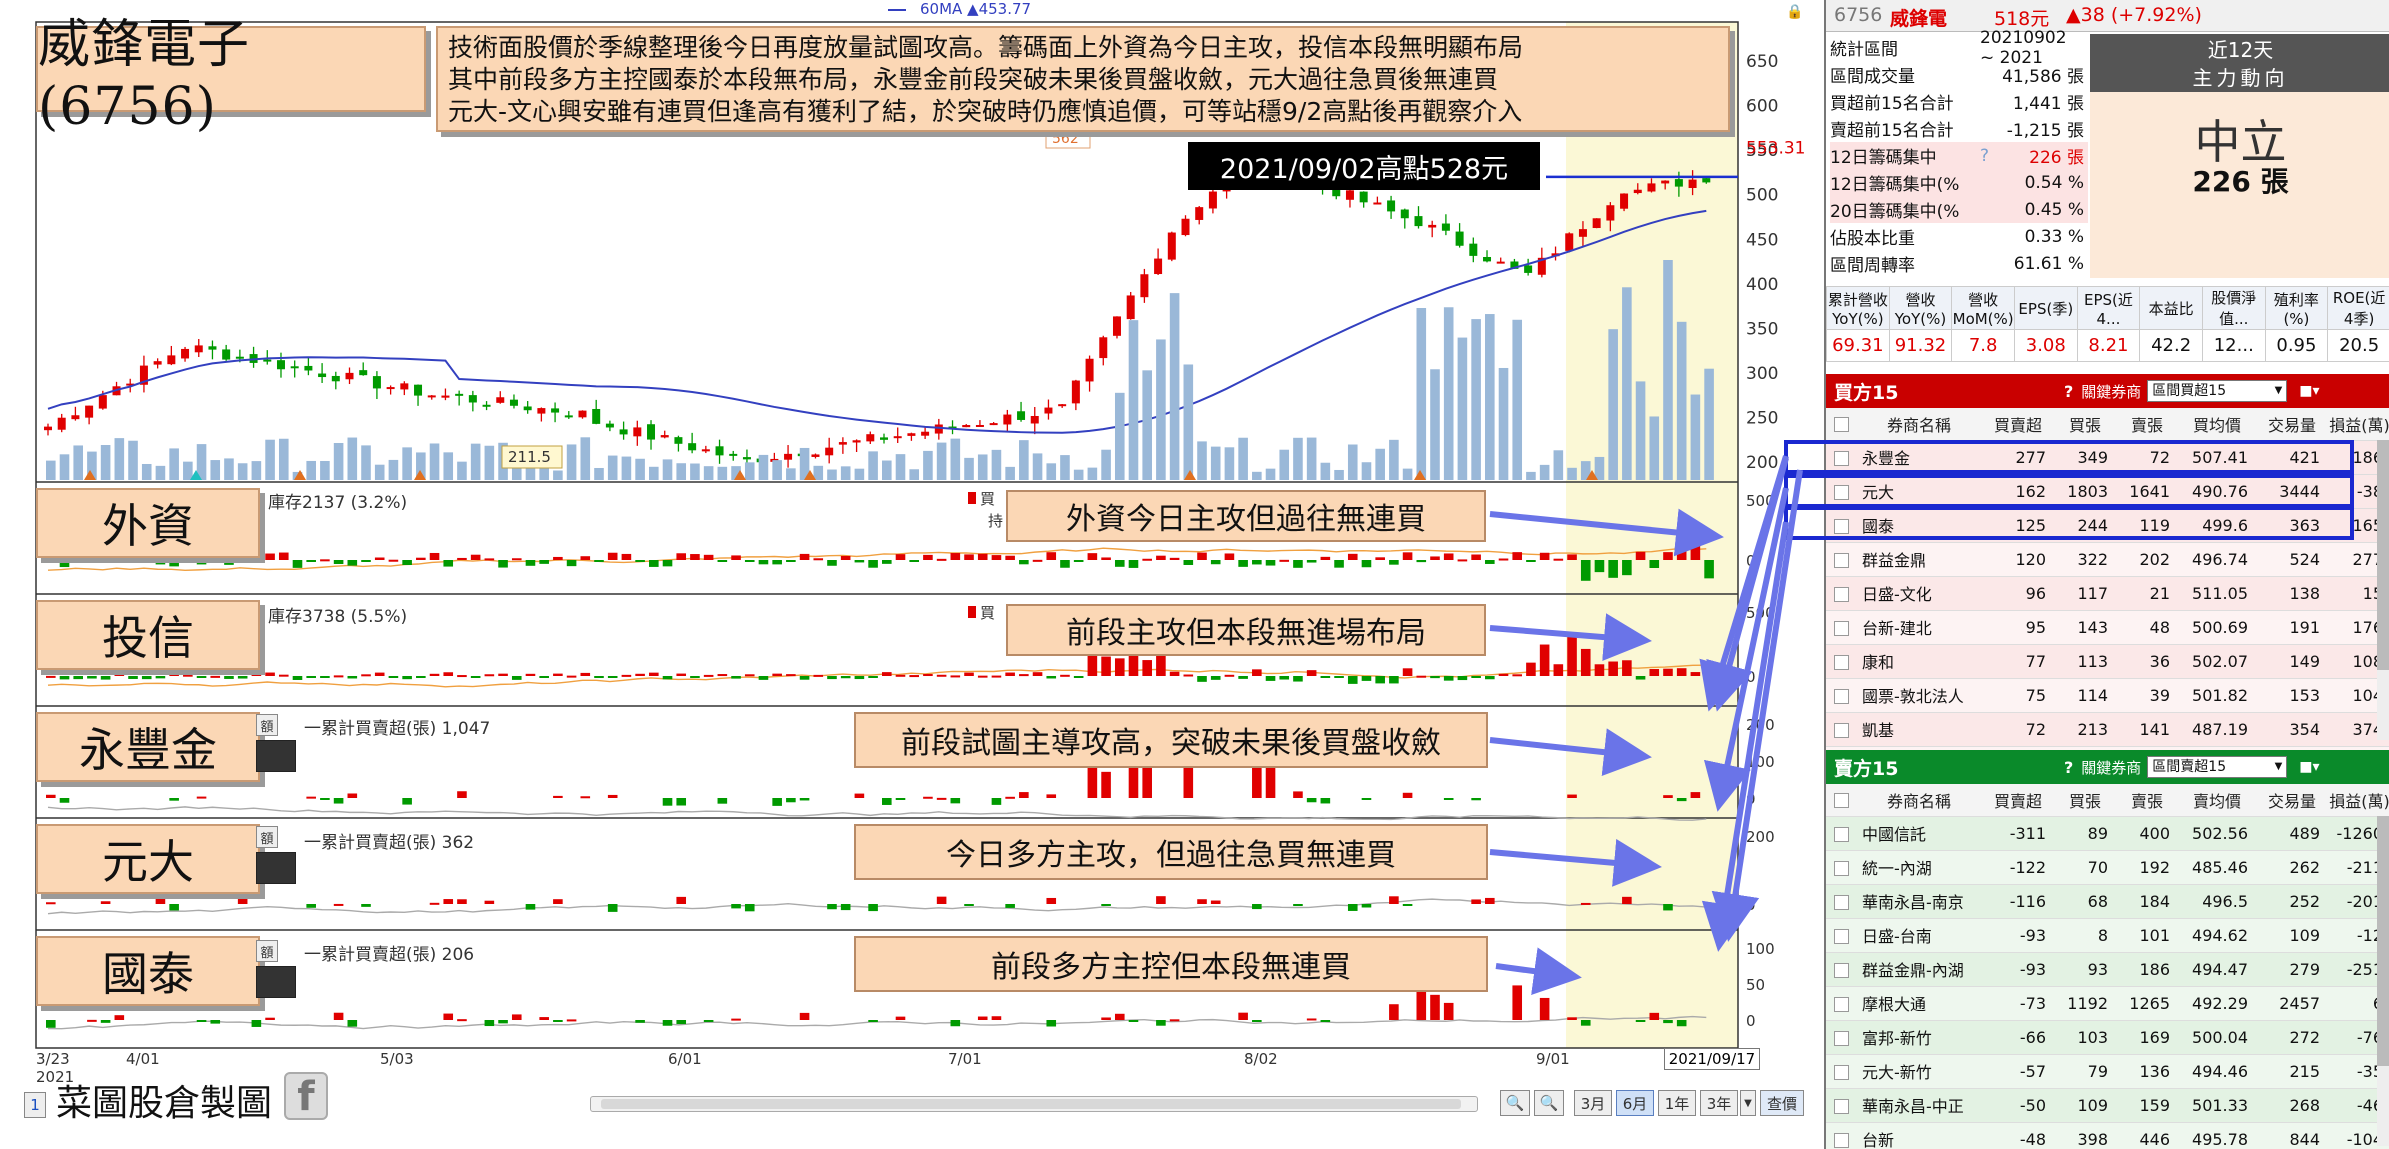 The image size is (2389, 1149). Describe the element at coordinates (276, 756) in the screenshot. I see `sinopac-toggle-button` at that location.